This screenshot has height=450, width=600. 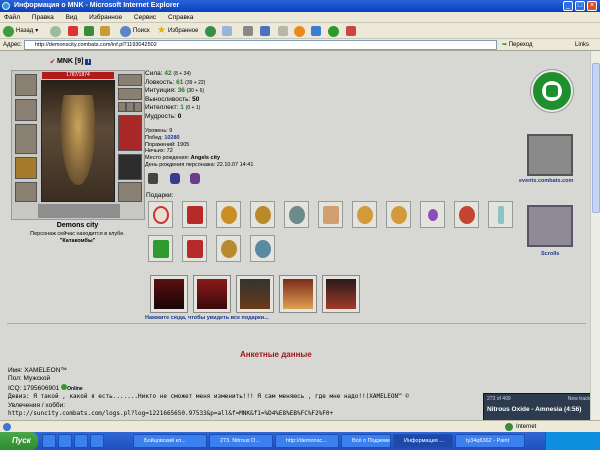 I want to click on start-button: Пуск, so click(x=19, y=441).